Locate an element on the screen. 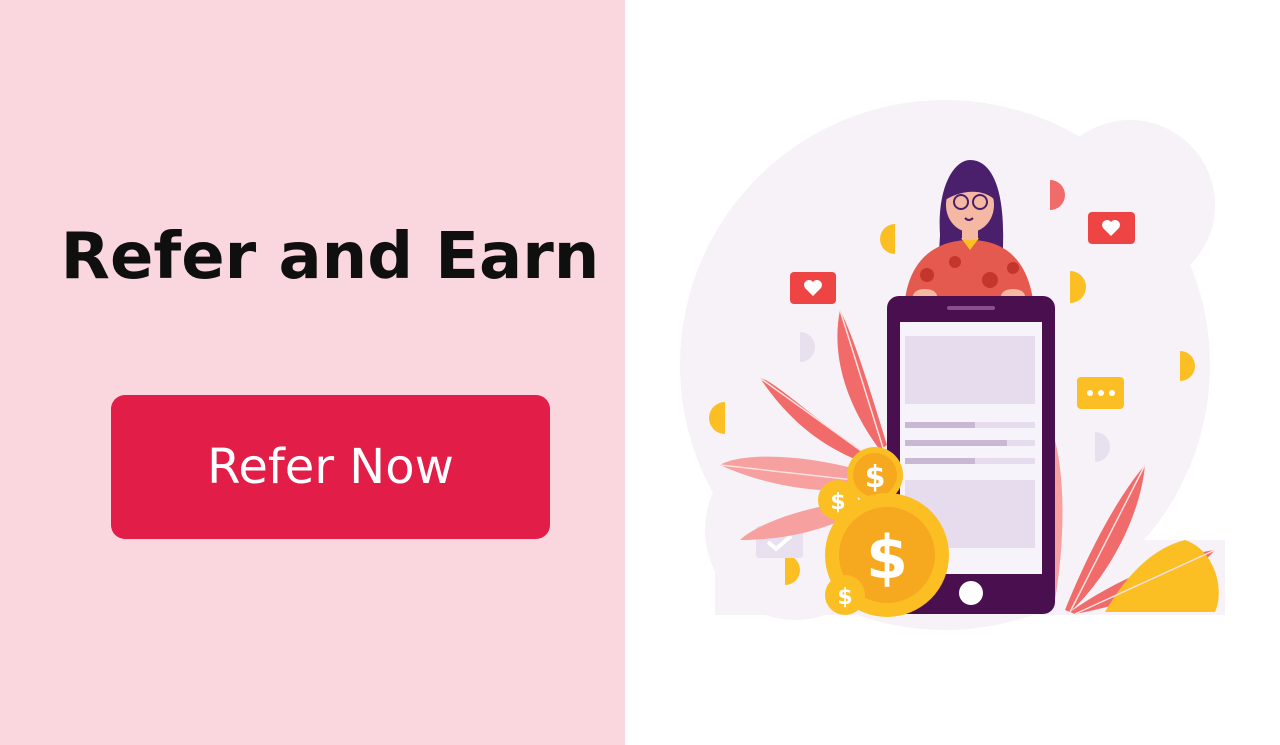  ellipsis-chat-icon is located at coordinates (1100, 393).